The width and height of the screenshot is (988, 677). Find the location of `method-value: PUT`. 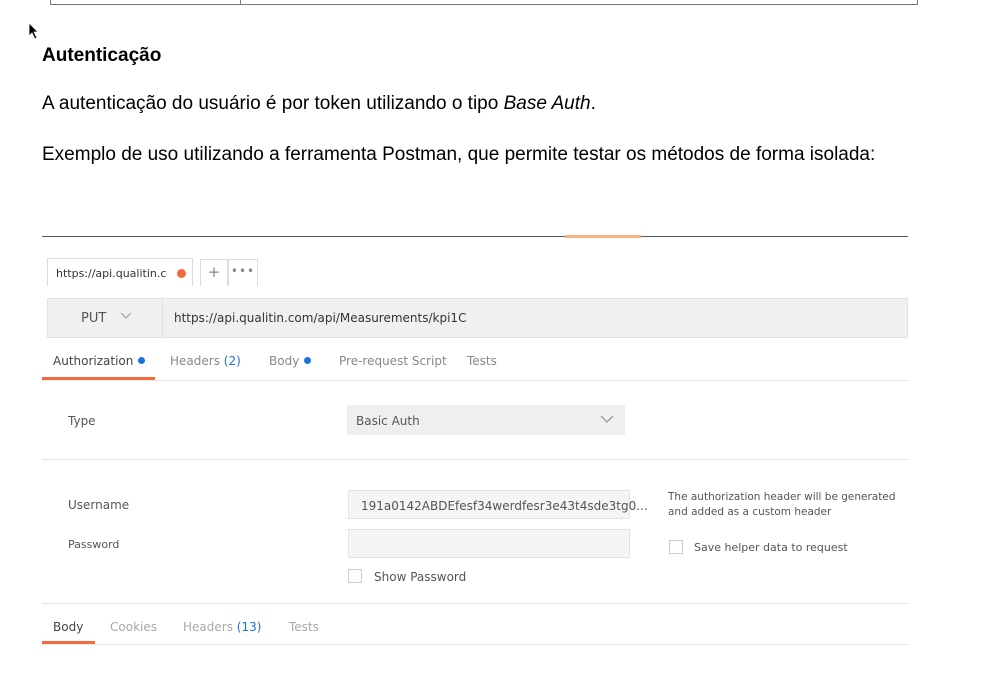

method-value: PUT is located at coordinates (94, 318).